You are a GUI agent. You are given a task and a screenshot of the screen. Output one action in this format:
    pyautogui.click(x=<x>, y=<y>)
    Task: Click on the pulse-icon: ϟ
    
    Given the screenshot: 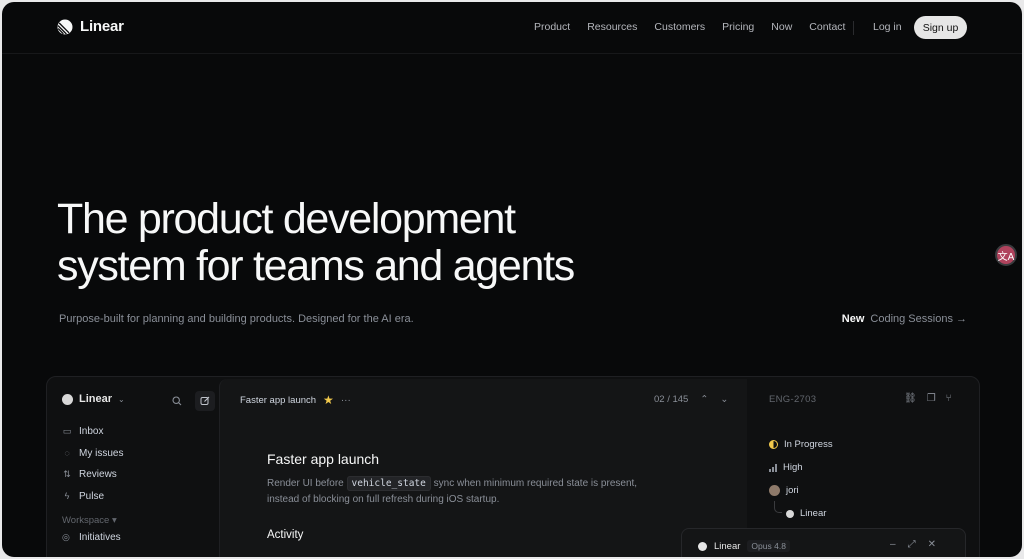 What is the action you would take?
    pyautogui.click(x=67, y=496)
    